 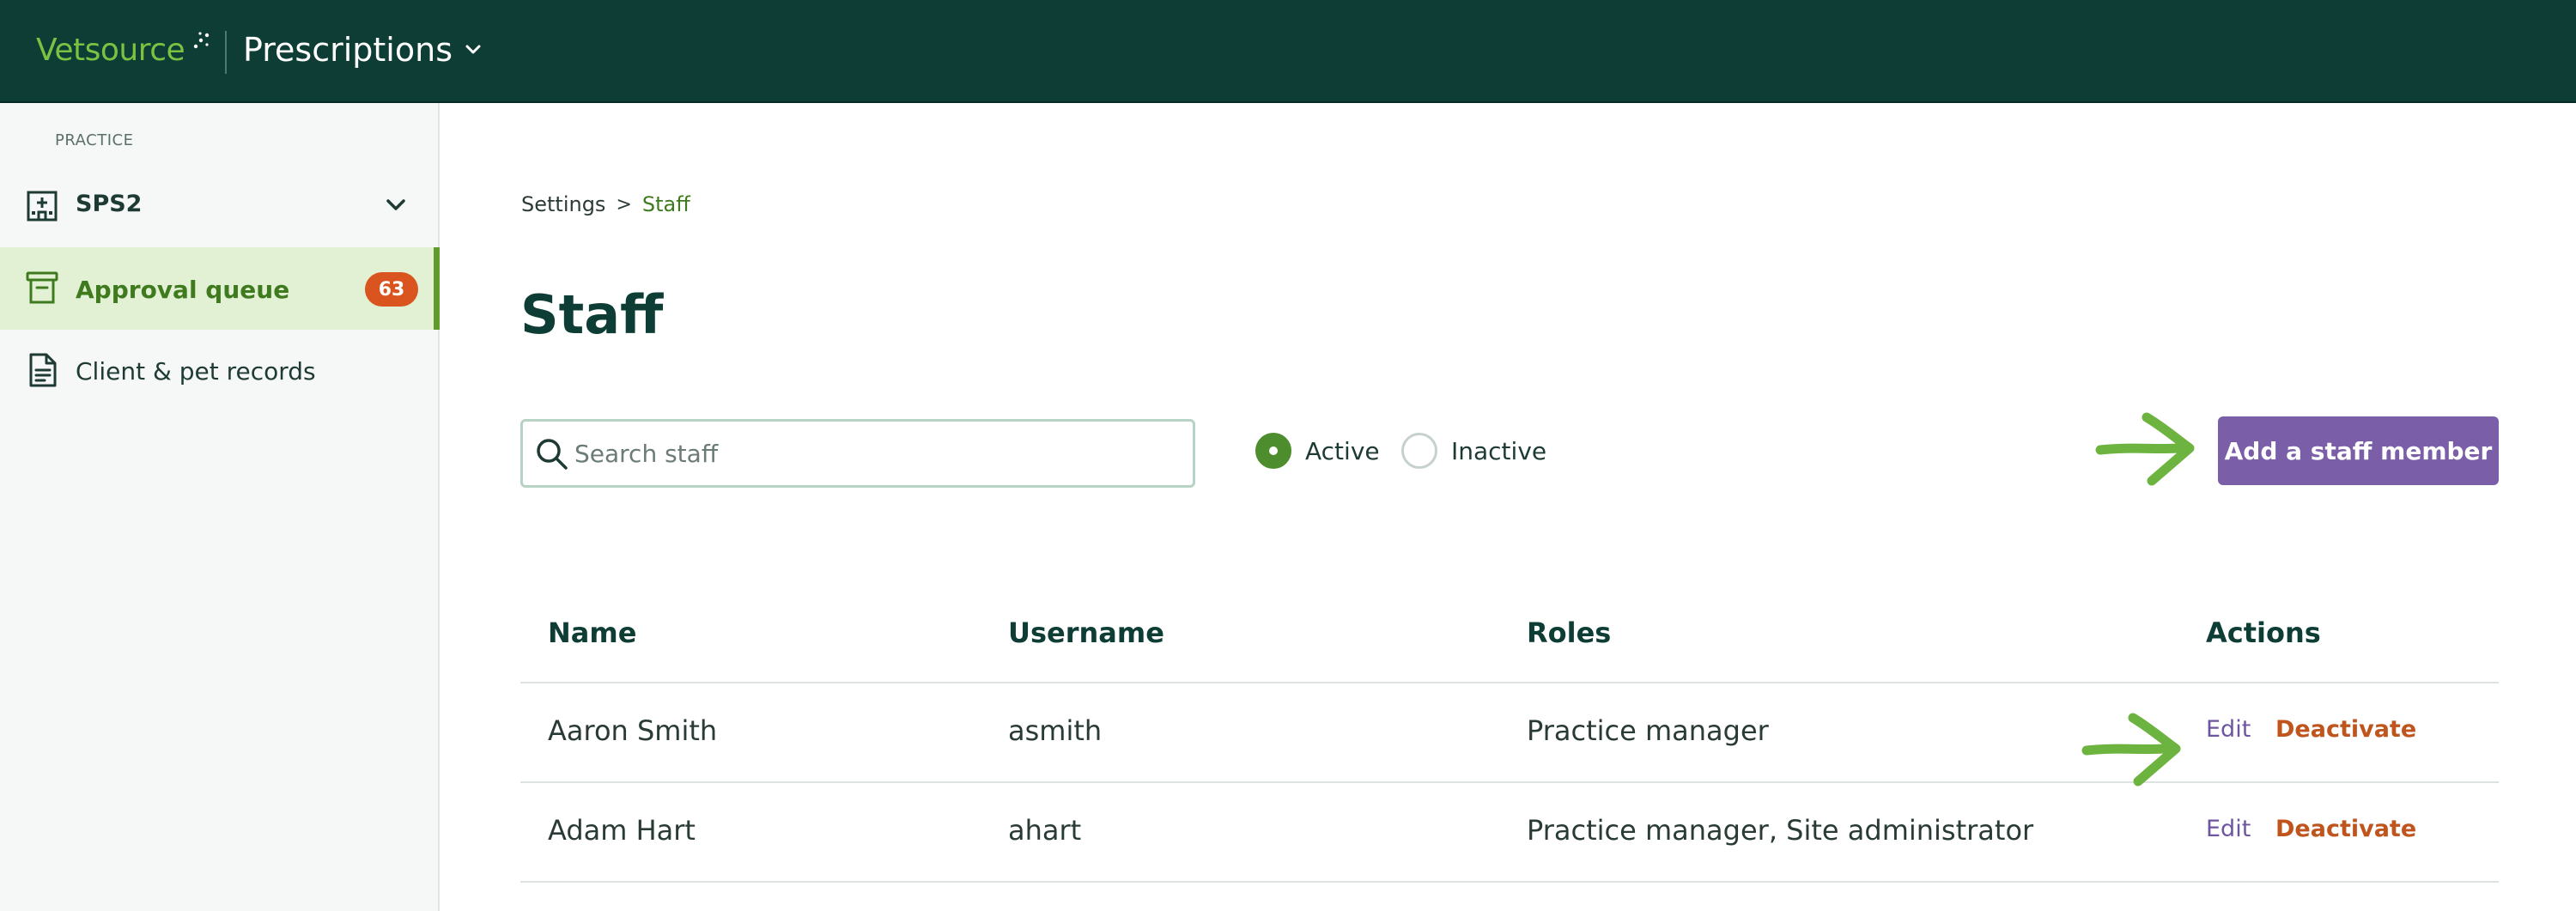 I want to click on header-divider, so click(x=226, y=52).